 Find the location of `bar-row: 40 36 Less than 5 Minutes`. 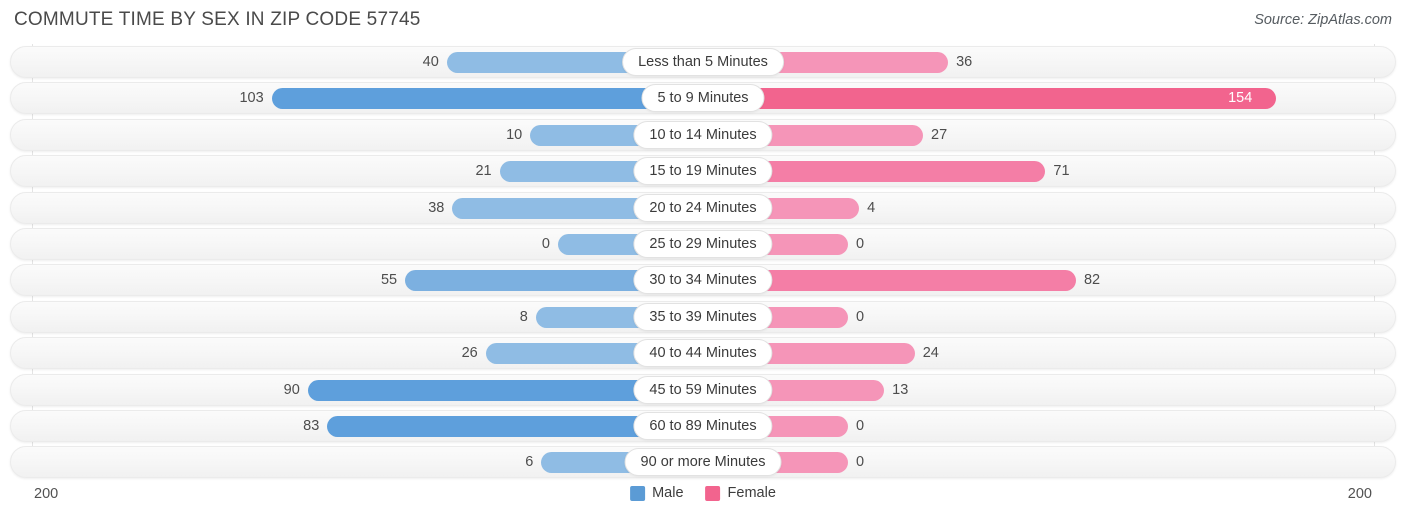

bar-row: 40 36 Less than 5 Minutes is located at coordinates (703, 62).